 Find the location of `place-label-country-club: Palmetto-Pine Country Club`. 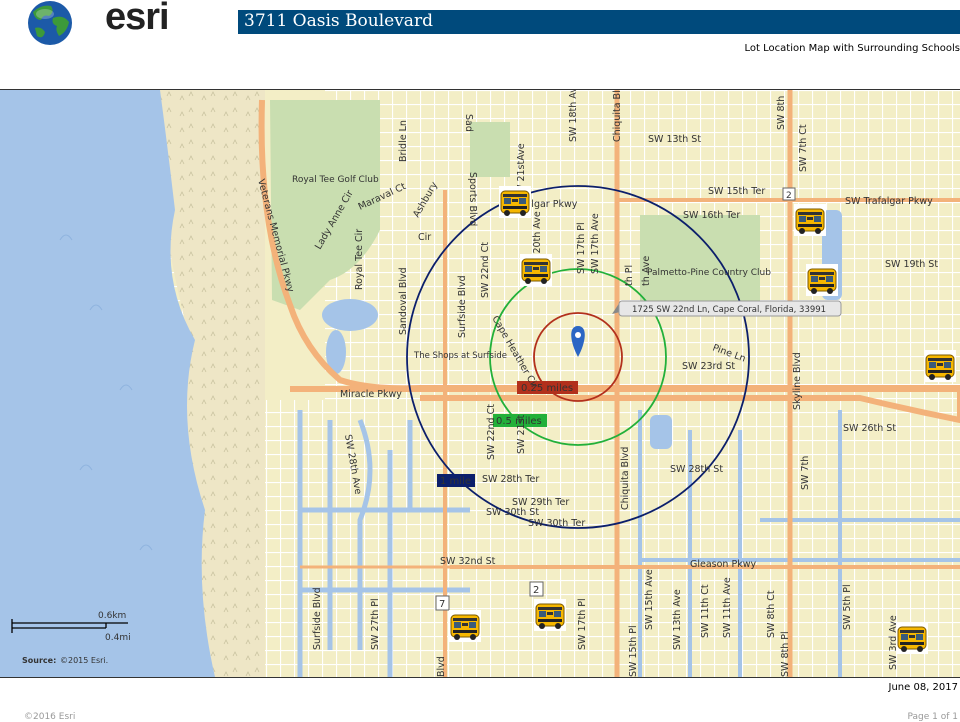

place-label-country-club: Palmetto-Pine Country Club is located at coordinates (709, 273).